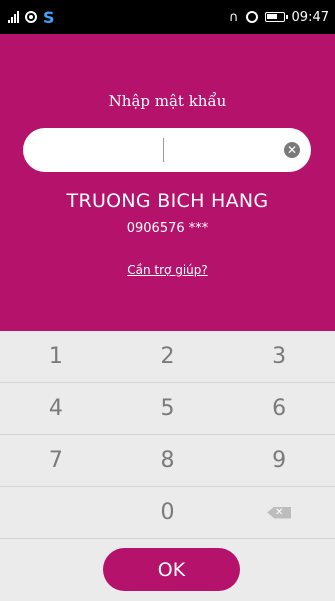 This screenshot has height=601, width=335. Describe the element at coordinates (171, 569) in the screenshot. I see `ok-button: OK` at that location.